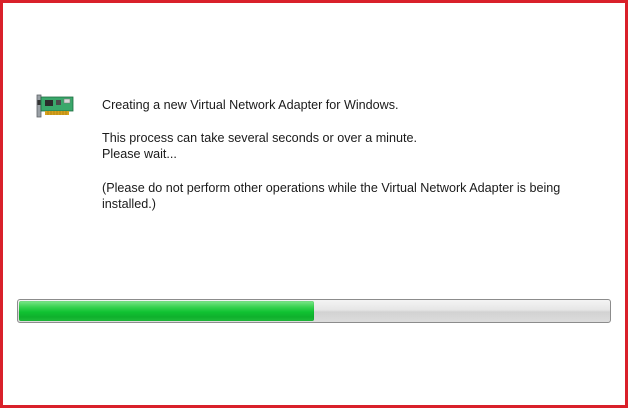 This screenshot has width=628, height=408. What do you see at coordinates (129, 204) in the screenshot?
I see `warning-note-continued: installed.)` at bounding box center [129, 204].